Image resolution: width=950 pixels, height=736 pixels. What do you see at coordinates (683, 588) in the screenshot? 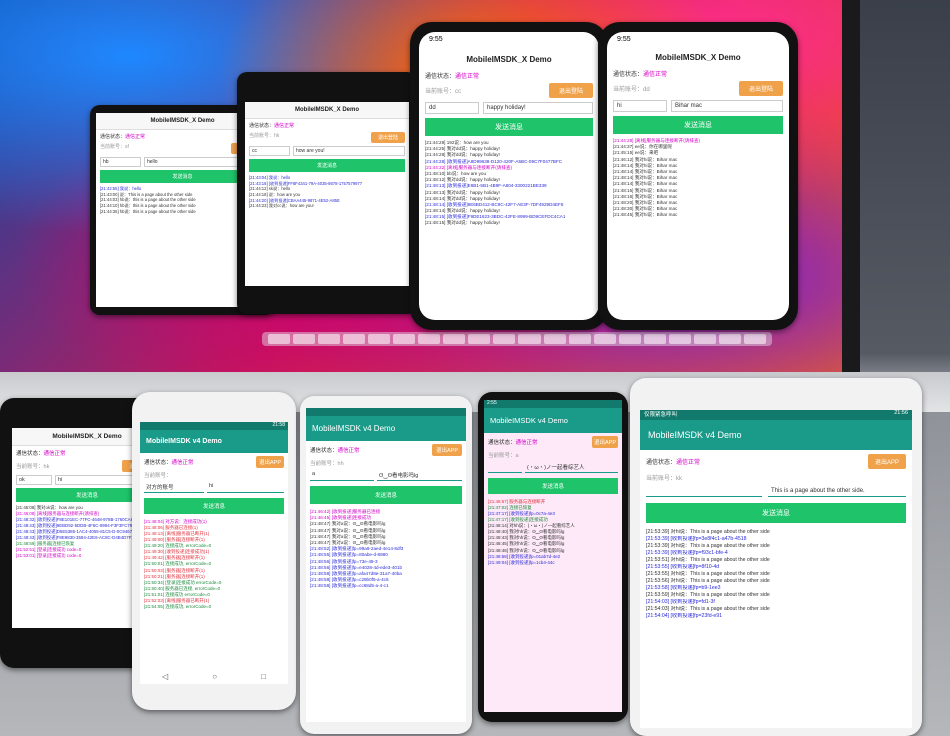
I see `log-entry: [21:53:58] [收到投递]fp=b9-1ee3` at bounding box center [683, 588].